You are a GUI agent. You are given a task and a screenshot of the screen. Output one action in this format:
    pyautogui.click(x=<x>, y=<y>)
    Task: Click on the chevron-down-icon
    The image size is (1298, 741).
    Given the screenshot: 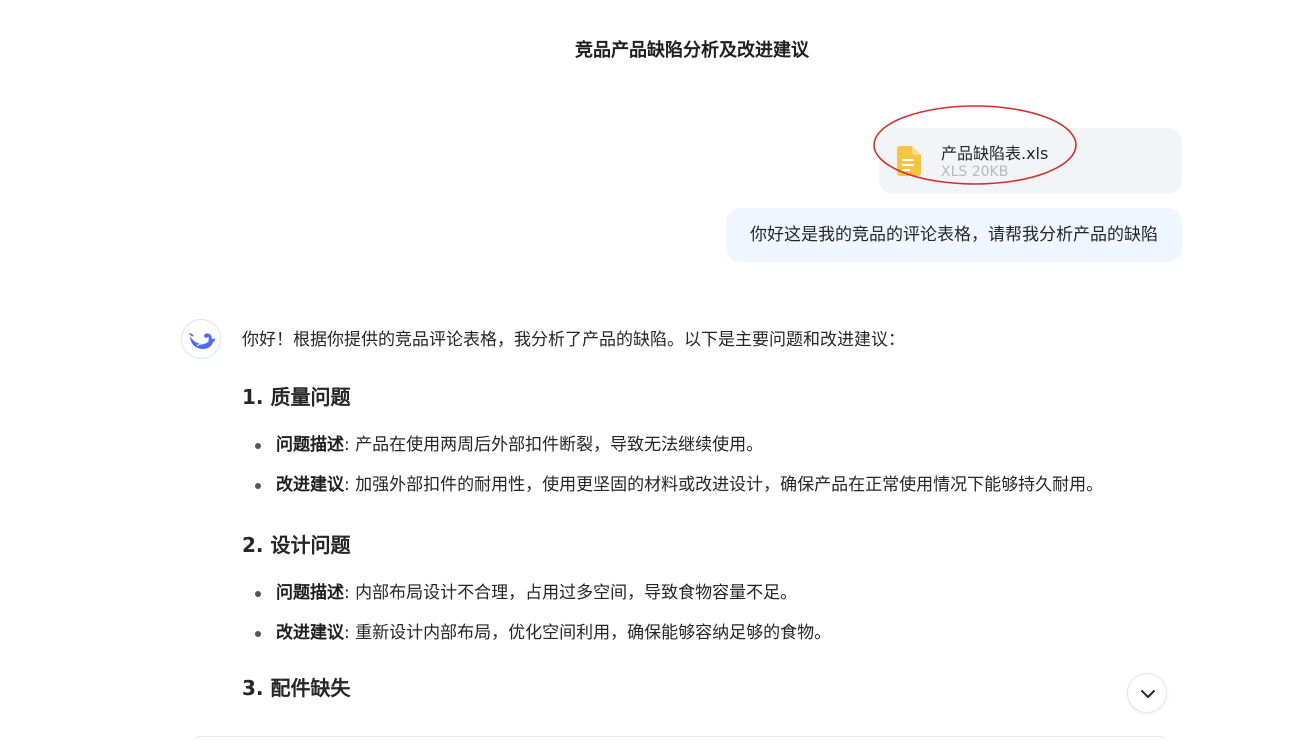 What is the action you would take?
    pyautogui.click(x=1148, y=694)
    